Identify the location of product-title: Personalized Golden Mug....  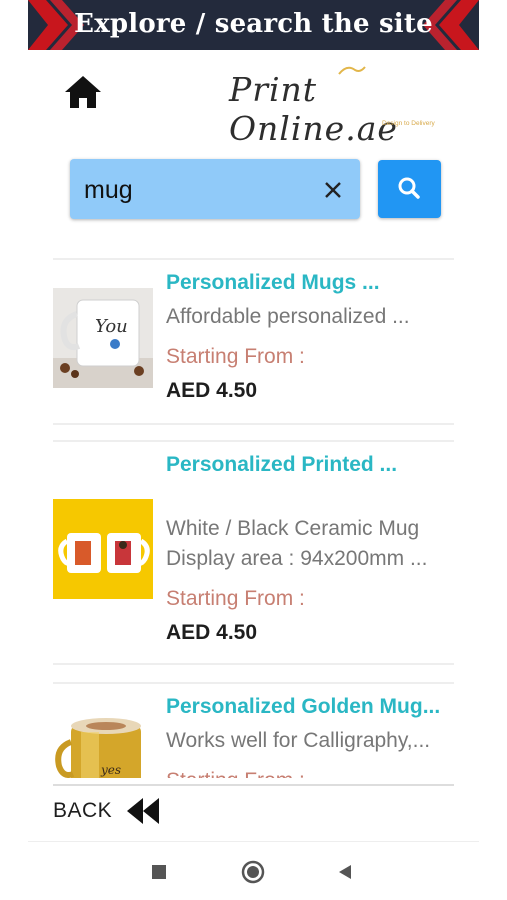
(303, 707).